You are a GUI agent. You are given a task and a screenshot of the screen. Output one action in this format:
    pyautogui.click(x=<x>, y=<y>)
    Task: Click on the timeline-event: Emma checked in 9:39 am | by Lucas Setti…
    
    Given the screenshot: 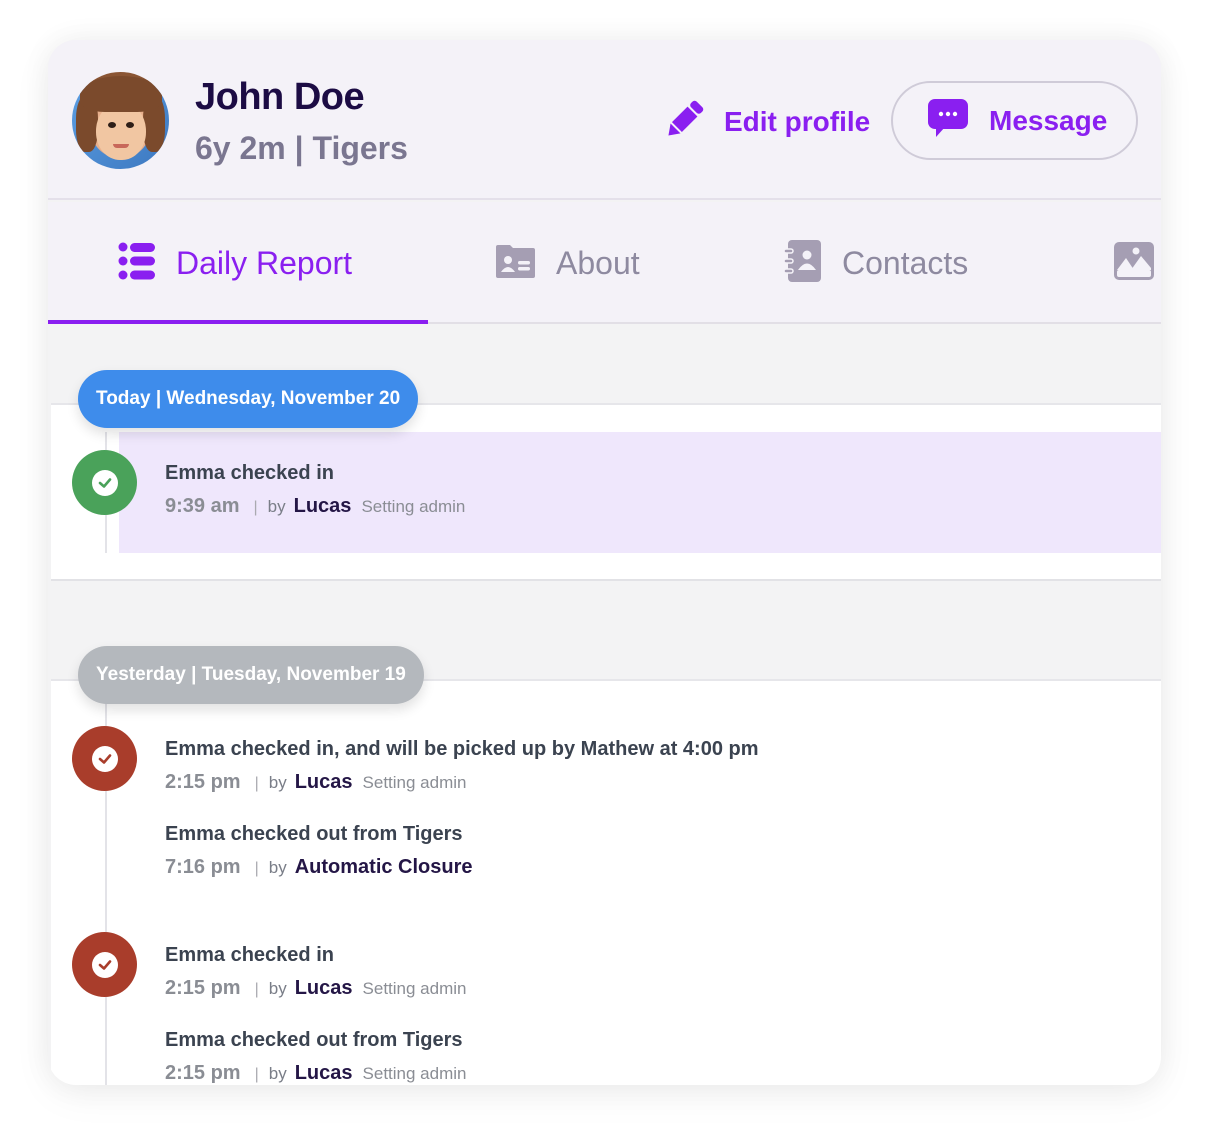 What is the action you would take?
    pyautogui.click(x=315, y=490)
    